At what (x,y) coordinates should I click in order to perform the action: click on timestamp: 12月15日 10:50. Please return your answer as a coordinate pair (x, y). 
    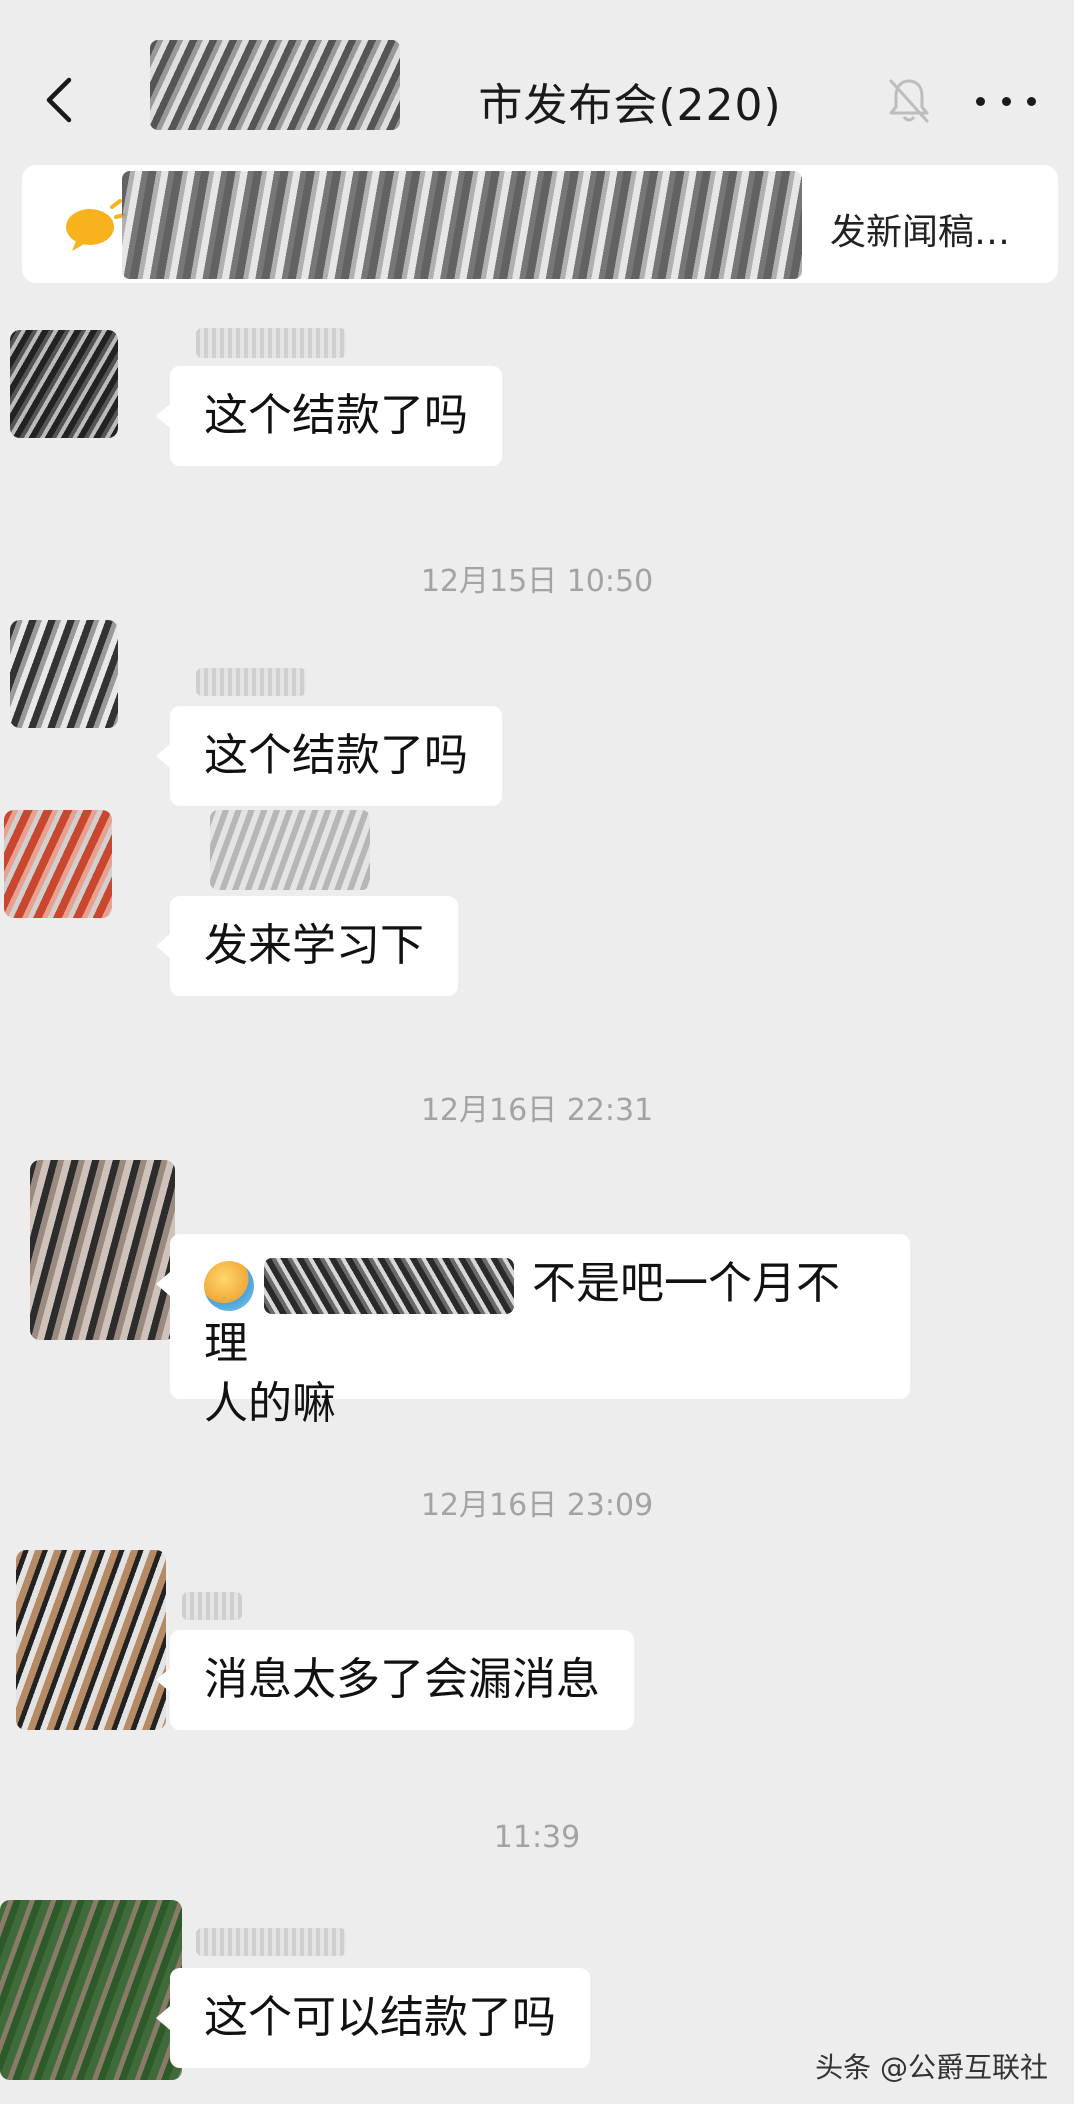
    Looking at the image, I should click on (537, 581).